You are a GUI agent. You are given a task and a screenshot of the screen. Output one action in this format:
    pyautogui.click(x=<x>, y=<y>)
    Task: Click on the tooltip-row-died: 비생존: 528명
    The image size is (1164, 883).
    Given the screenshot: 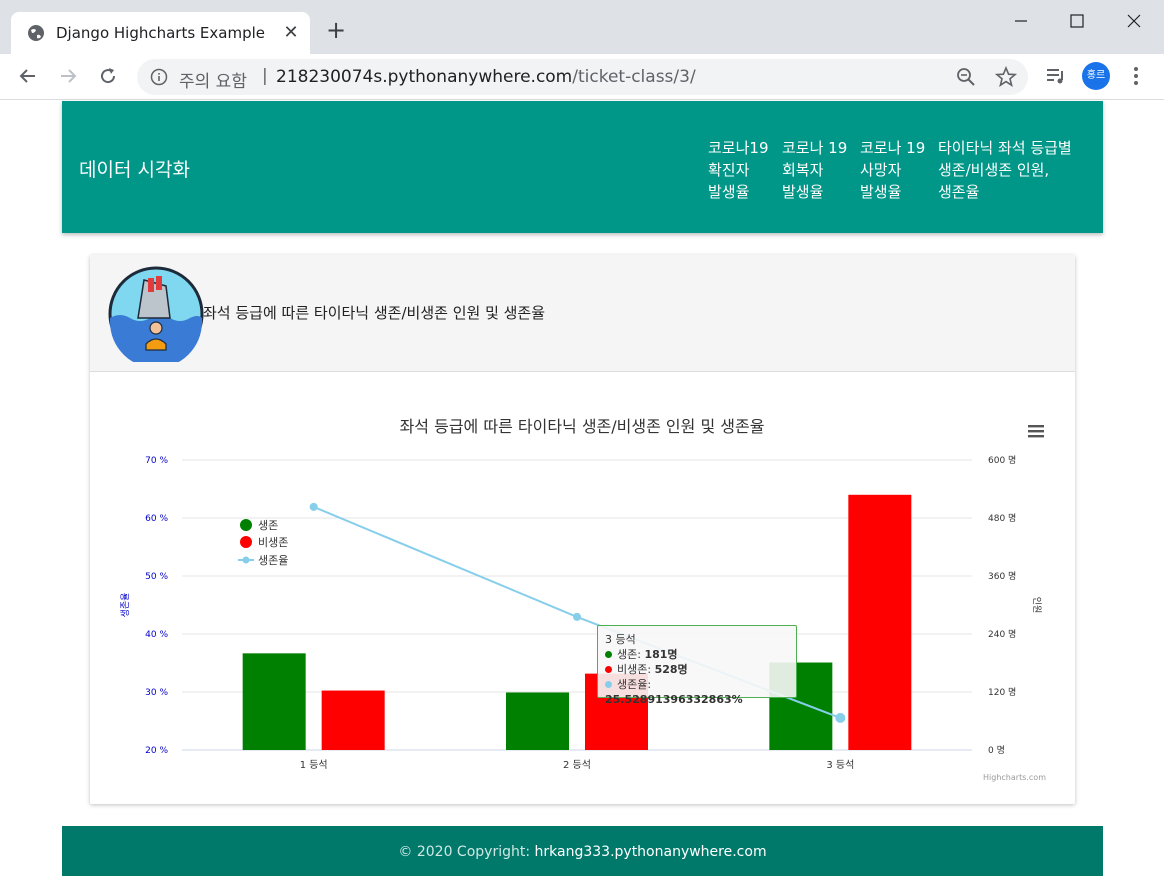 What is the action you would take?
    pyautogui.click(x=697, y=669)
    